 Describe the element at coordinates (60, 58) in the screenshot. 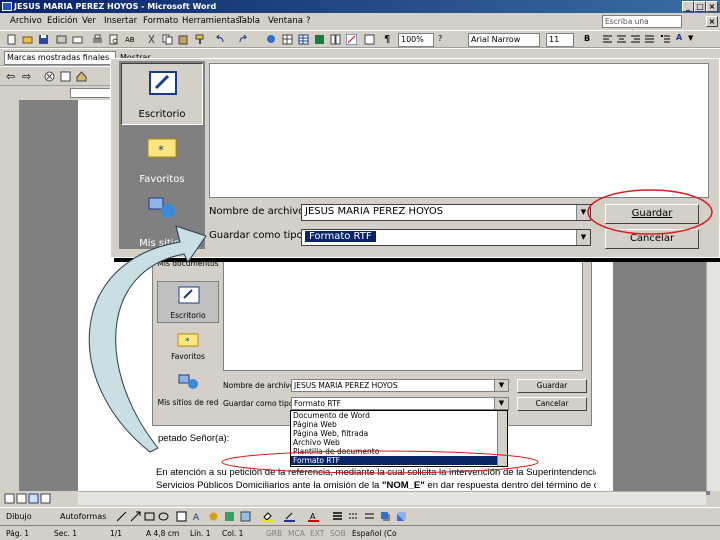

I see `markup-view-select: Marcas mostradas finales` at that location.